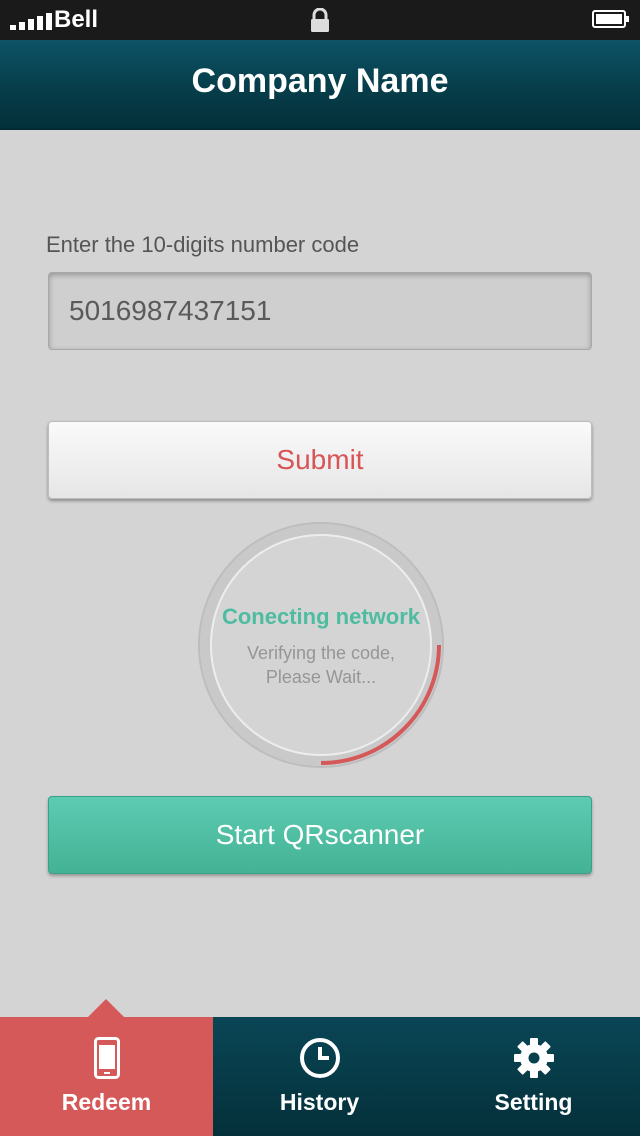 This screenshot has height=1136, width=640. What do you see at coordinates (320, 311) in the screenshot?
I see `code-input` at bounding box center [320, 311].